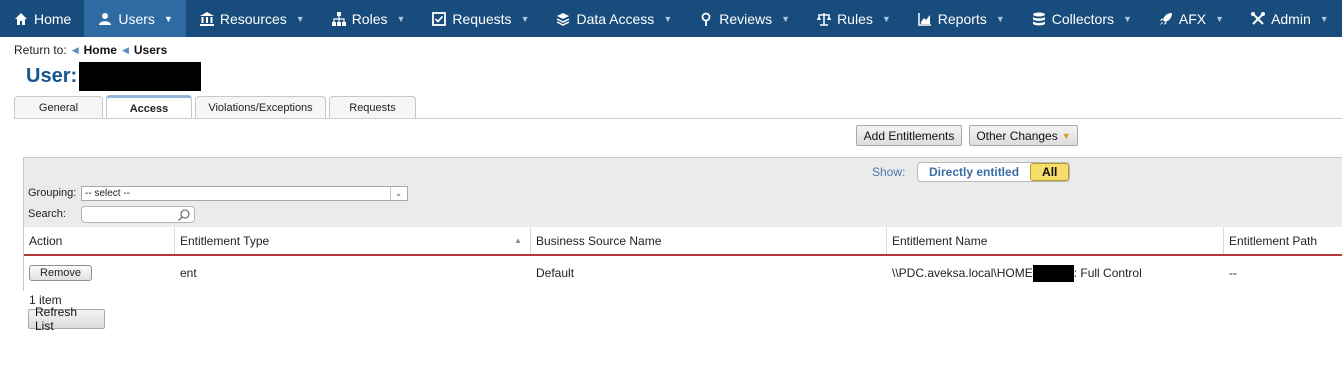 Image resolution: width=1342 pixels, height=374 pixels. Describe the element at coordinates (150, 50) in the screenshot. I see `breadcrumb-users: Users` at that location.